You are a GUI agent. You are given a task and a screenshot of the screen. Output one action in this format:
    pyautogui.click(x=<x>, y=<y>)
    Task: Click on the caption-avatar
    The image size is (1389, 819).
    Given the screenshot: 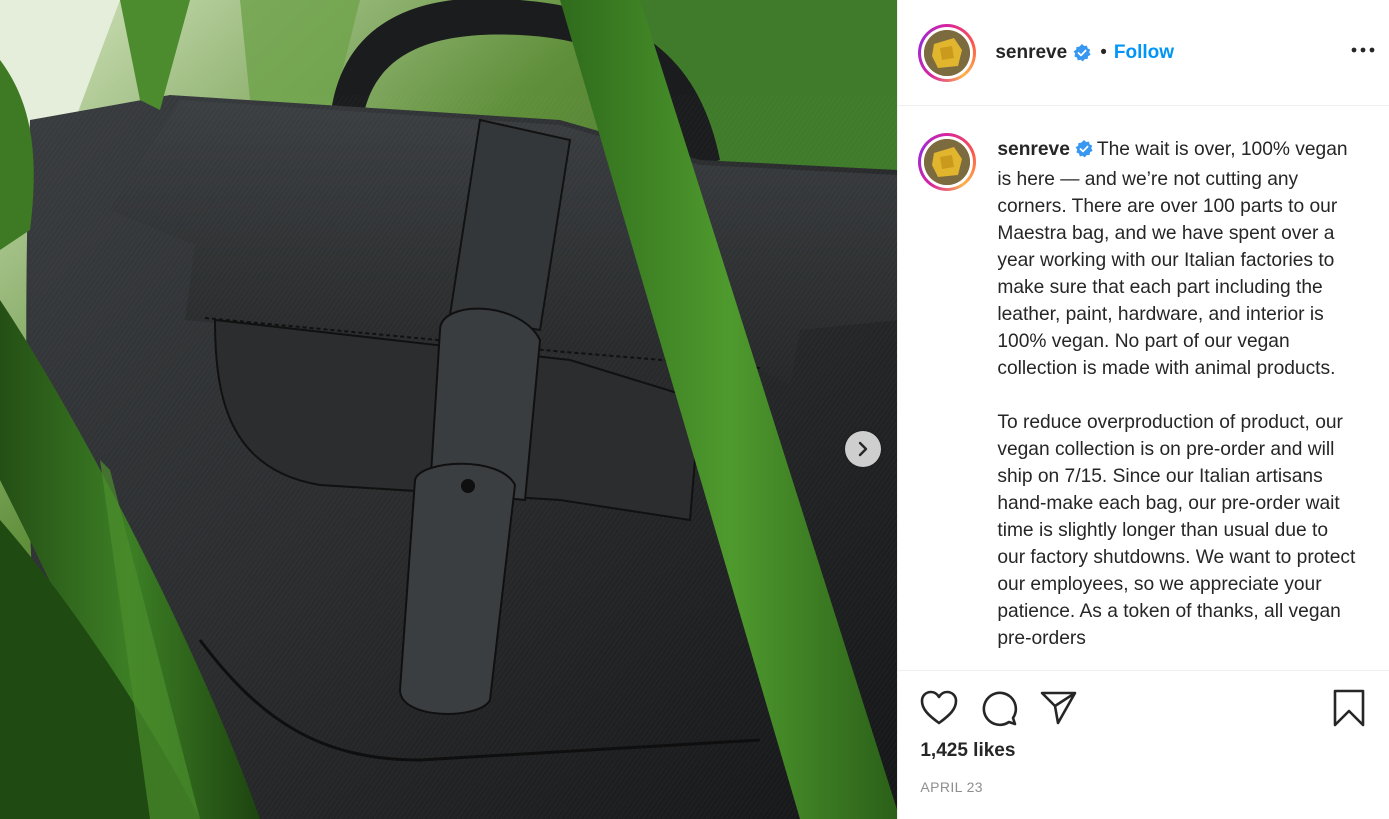 What is the action you would take?
    pyautogui.click(x=947, y=162)
    